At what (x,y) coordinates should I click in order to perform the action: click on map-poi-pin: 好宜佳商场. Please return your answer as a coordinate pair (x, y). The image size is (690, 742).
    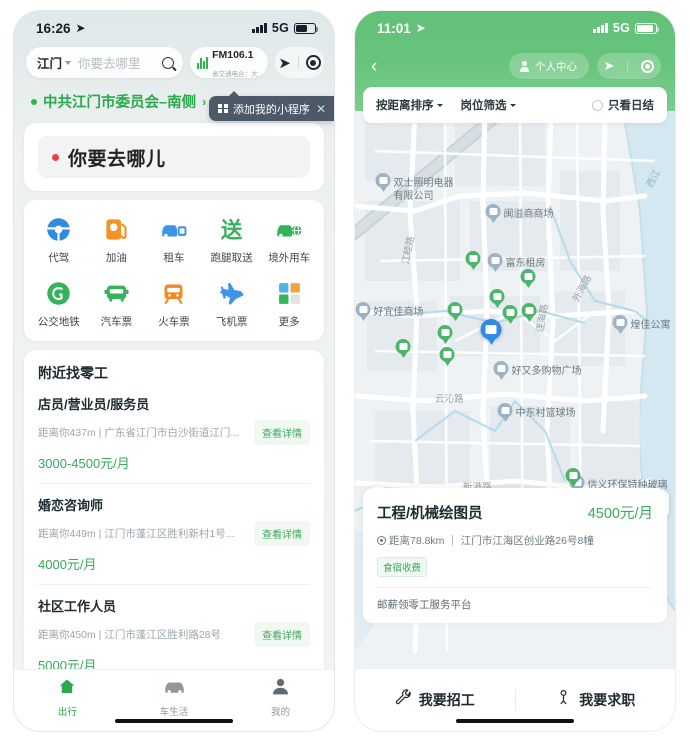
    Looking at the image, I should click on (389, 311).